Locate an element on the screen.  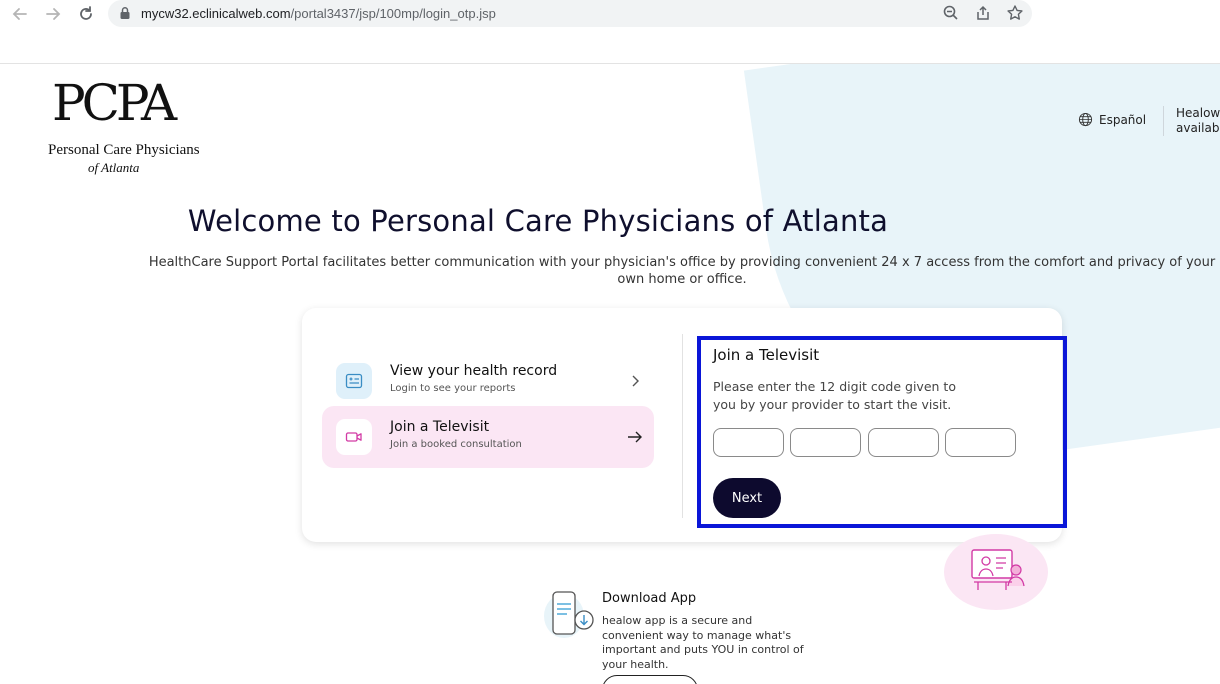
language-switch: Español is located at coordinates (1112, 119).